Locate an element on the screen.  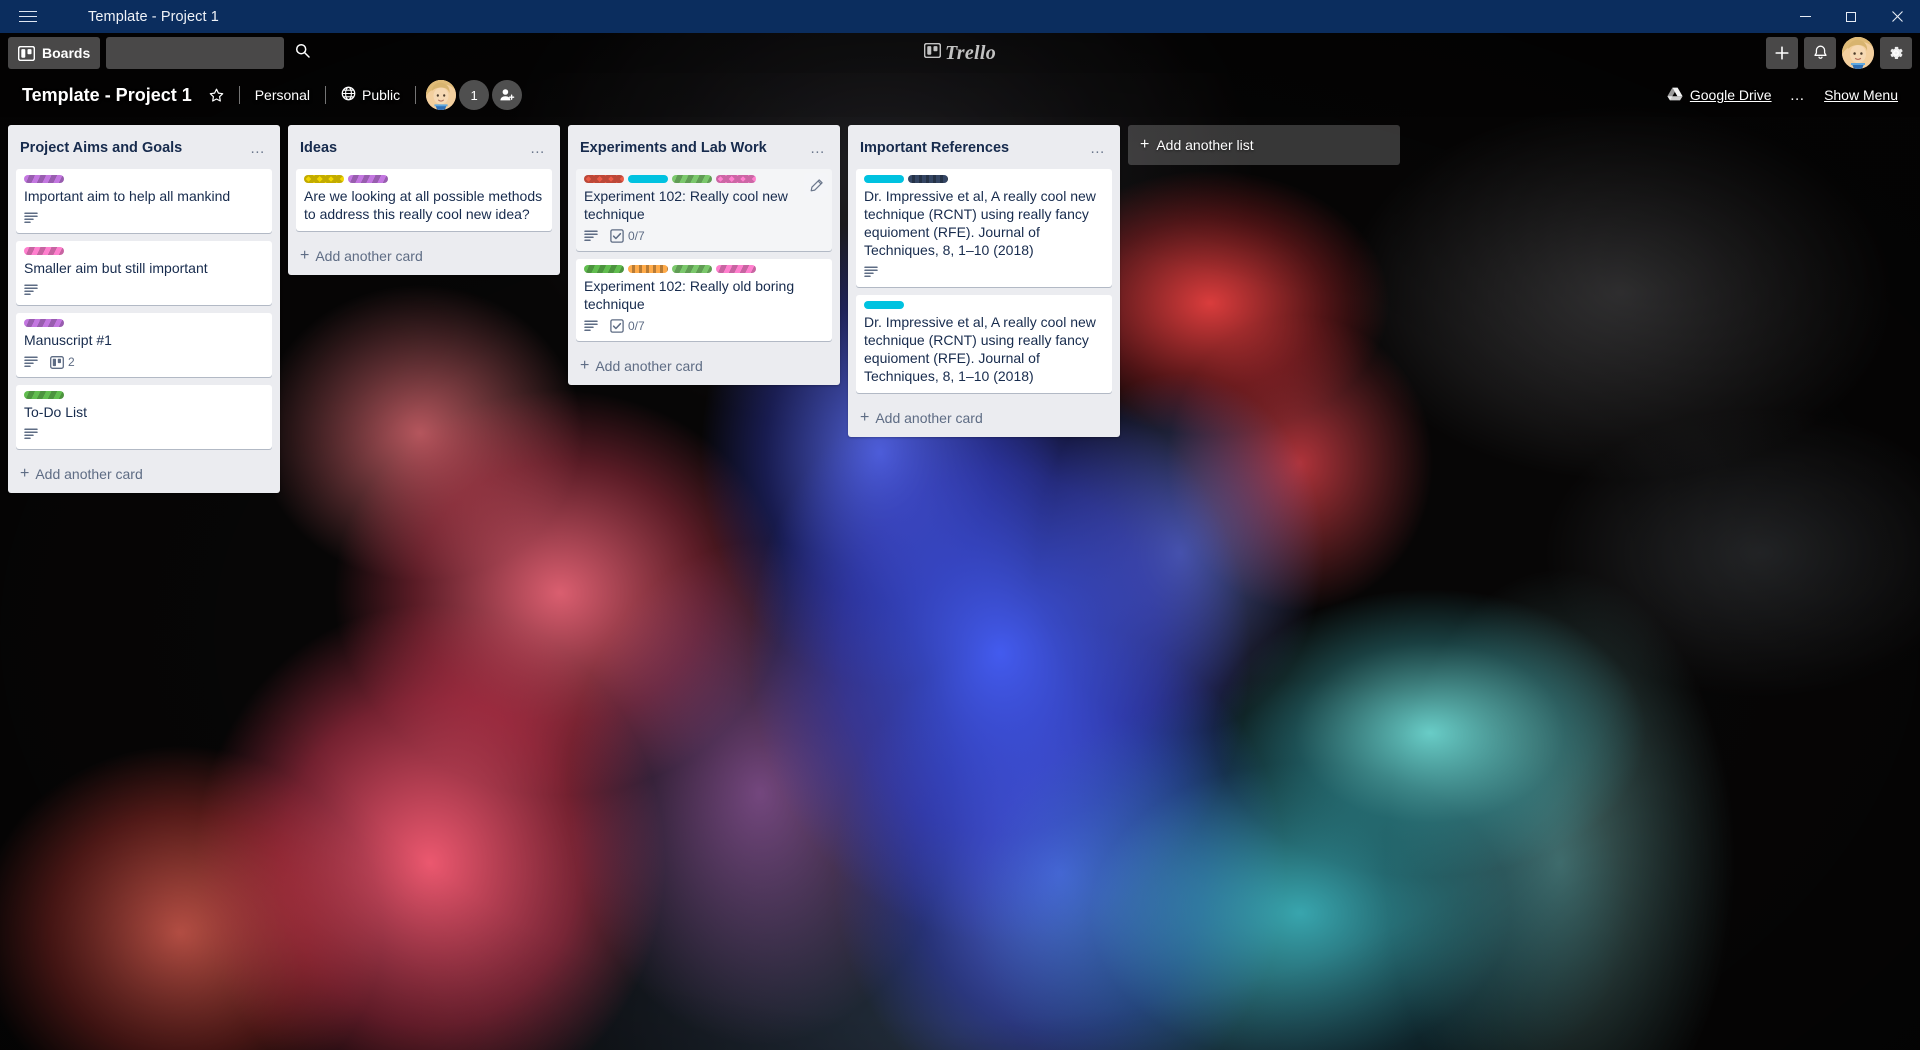
trello-logo: Trello is located at coordinates (960, 53).